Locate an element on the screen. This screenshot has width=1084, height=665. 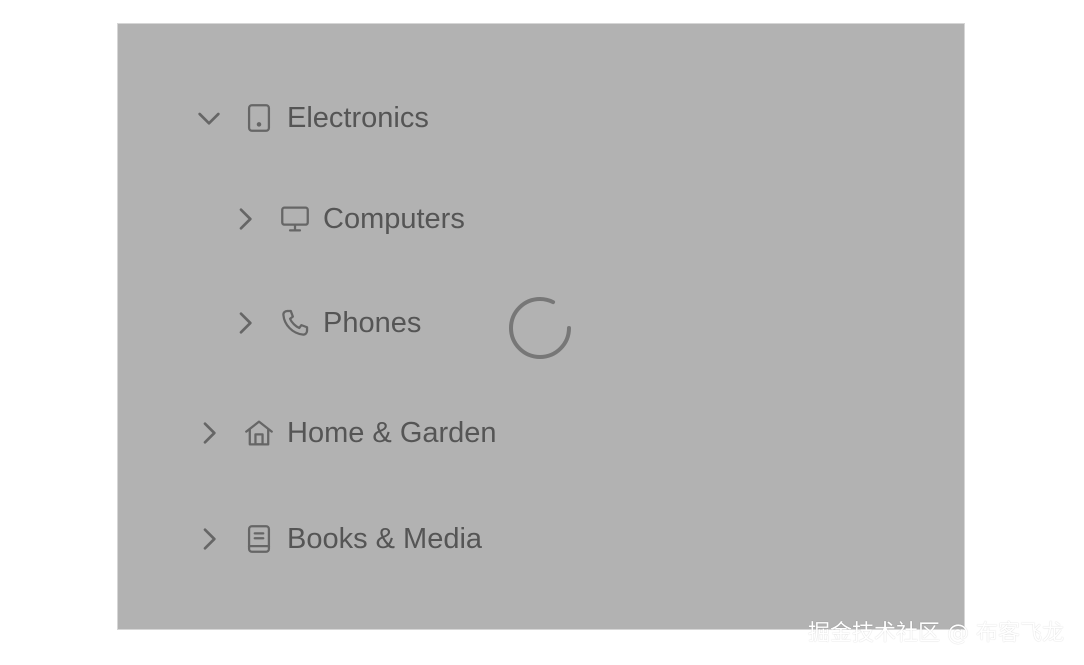
tree-node-books-media: Books & Media is located at coordinates (337, 539).